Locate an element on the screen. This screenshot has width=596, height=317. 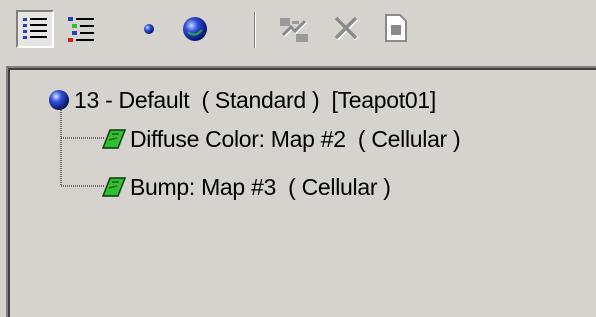
tree-node-diffuse-map: Diffuse Color: Map #2 ( Cellular ) is located at coordinates (281, 139).